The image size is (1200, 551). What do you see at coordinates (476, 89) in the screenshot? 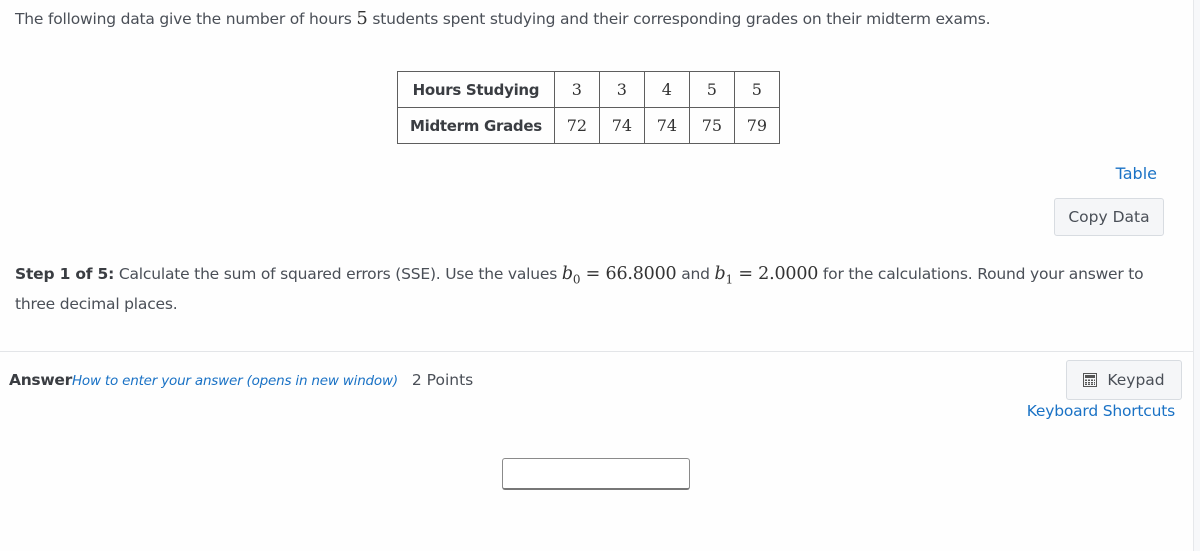
I see `row-header-hours: Hours Studying` at bounding box center [476, 89].